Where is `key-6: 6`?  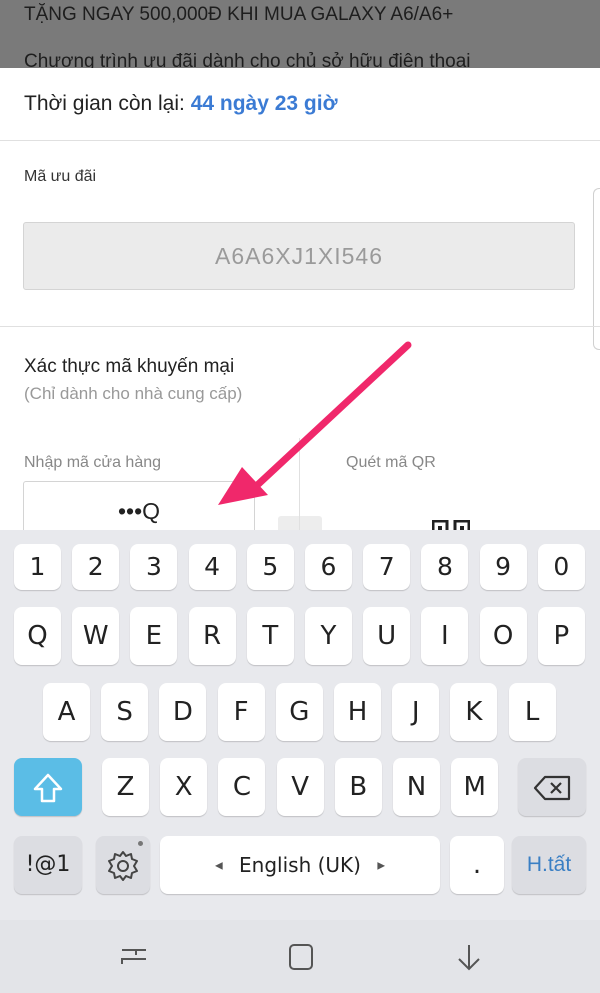 key-6: 6 is located at coordinates (328, 567).